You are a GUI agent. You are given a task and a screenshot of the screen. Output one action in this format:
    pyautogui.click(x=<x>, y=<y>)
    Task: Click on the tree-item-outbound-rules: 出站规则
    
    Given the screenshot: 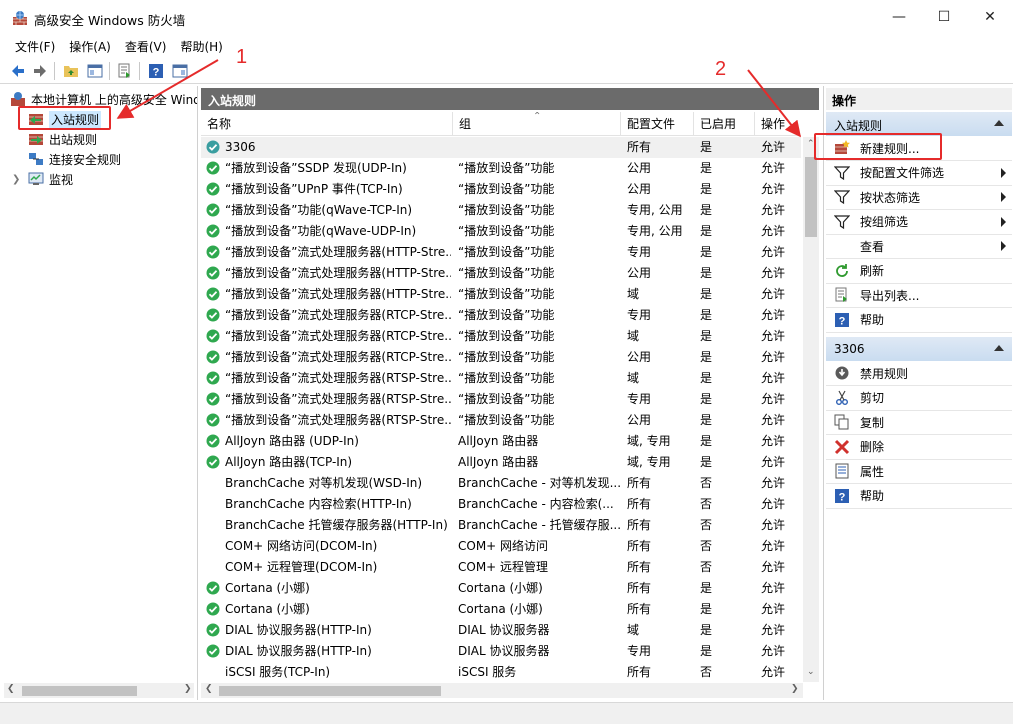 What is the action you would take?
    pyautogui.click(x=62, y=139)
    